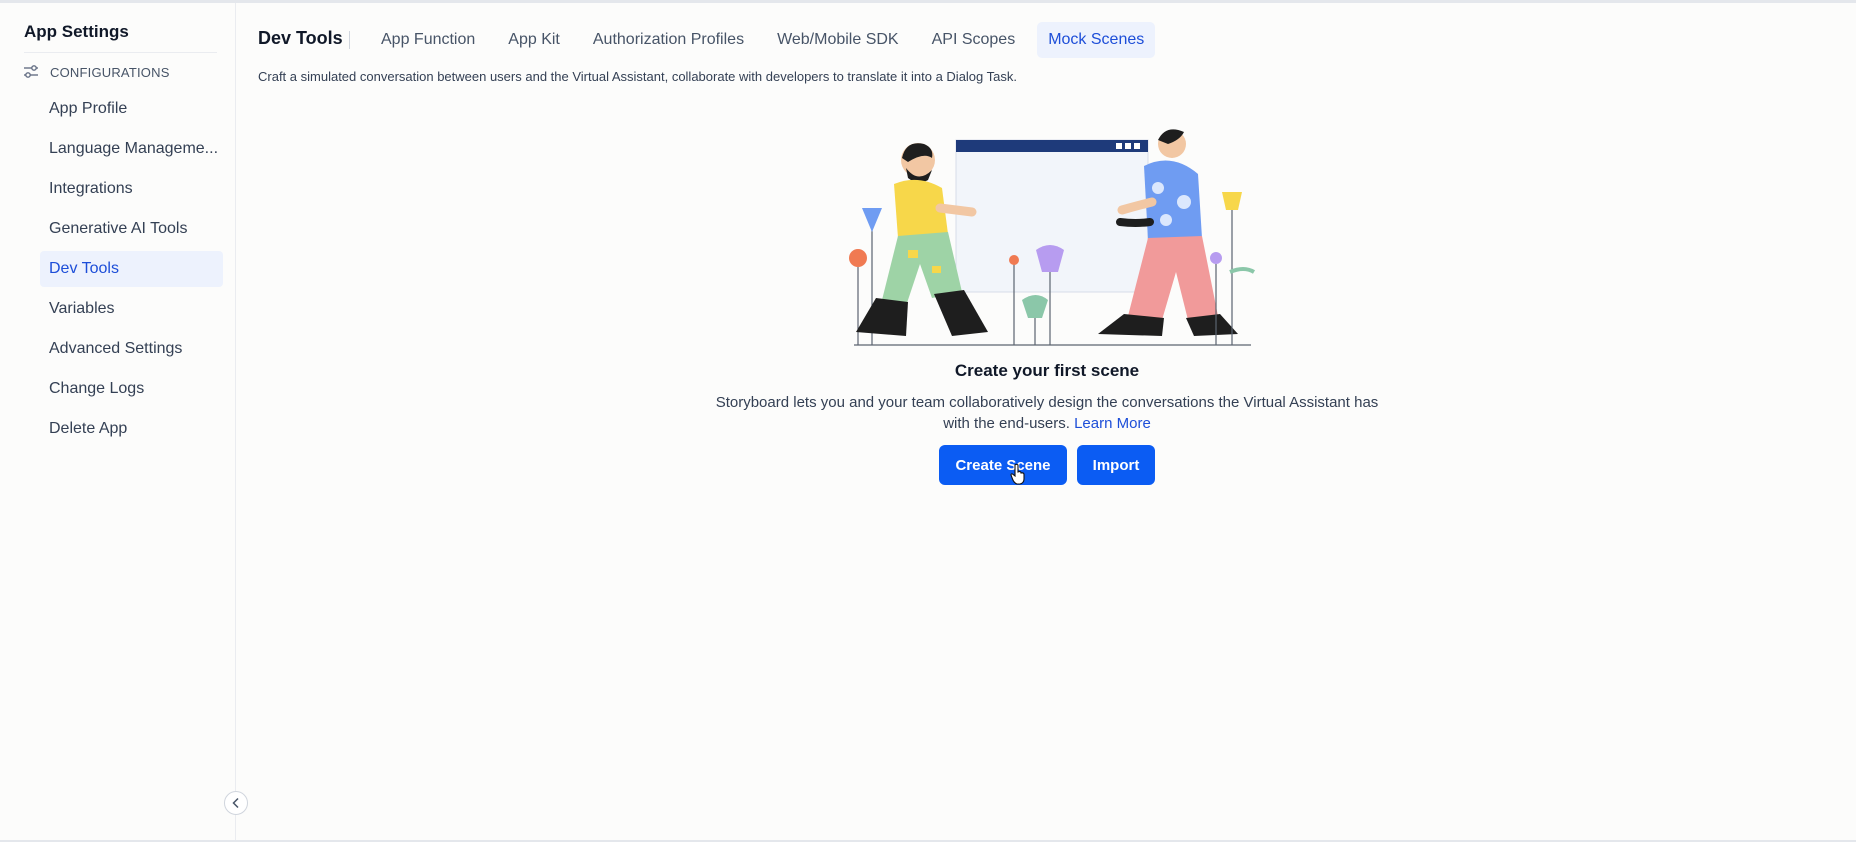 This screenshot has height=842, width=1856. Describe the element at coordinates (838, 40) in the screenshot. I see `tab-web-mobile-sdk: Web/Mobile SDK` at that location.